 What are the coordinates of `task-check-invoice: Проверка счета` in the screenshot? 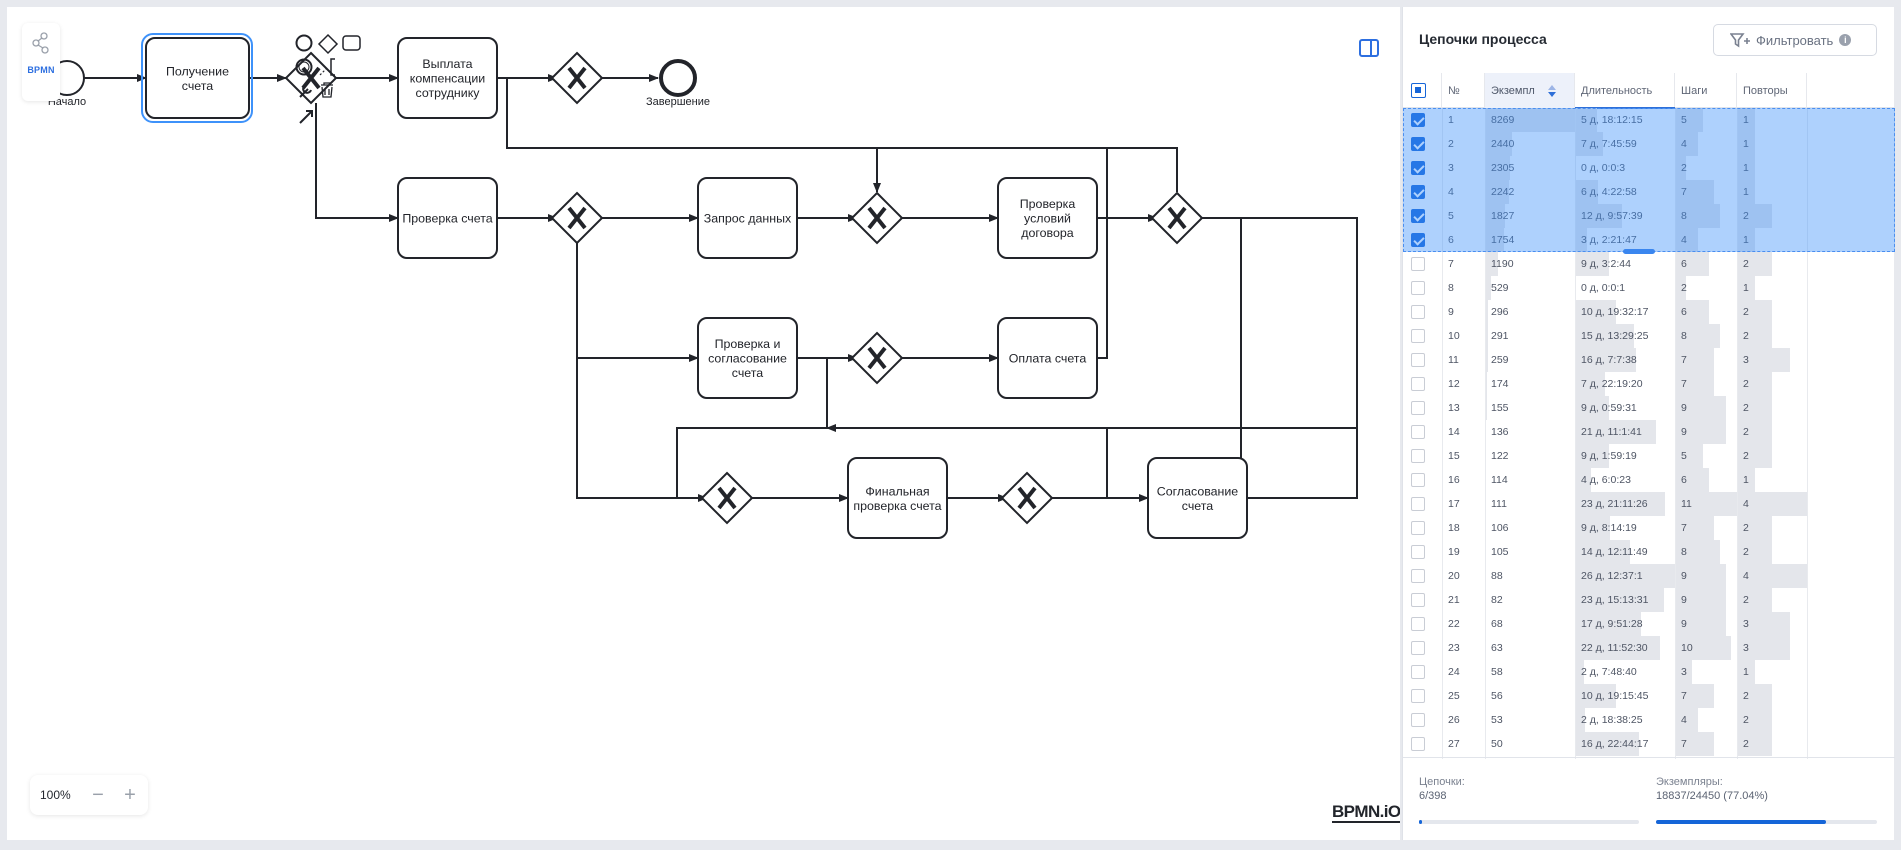 It's located at (447, 218).